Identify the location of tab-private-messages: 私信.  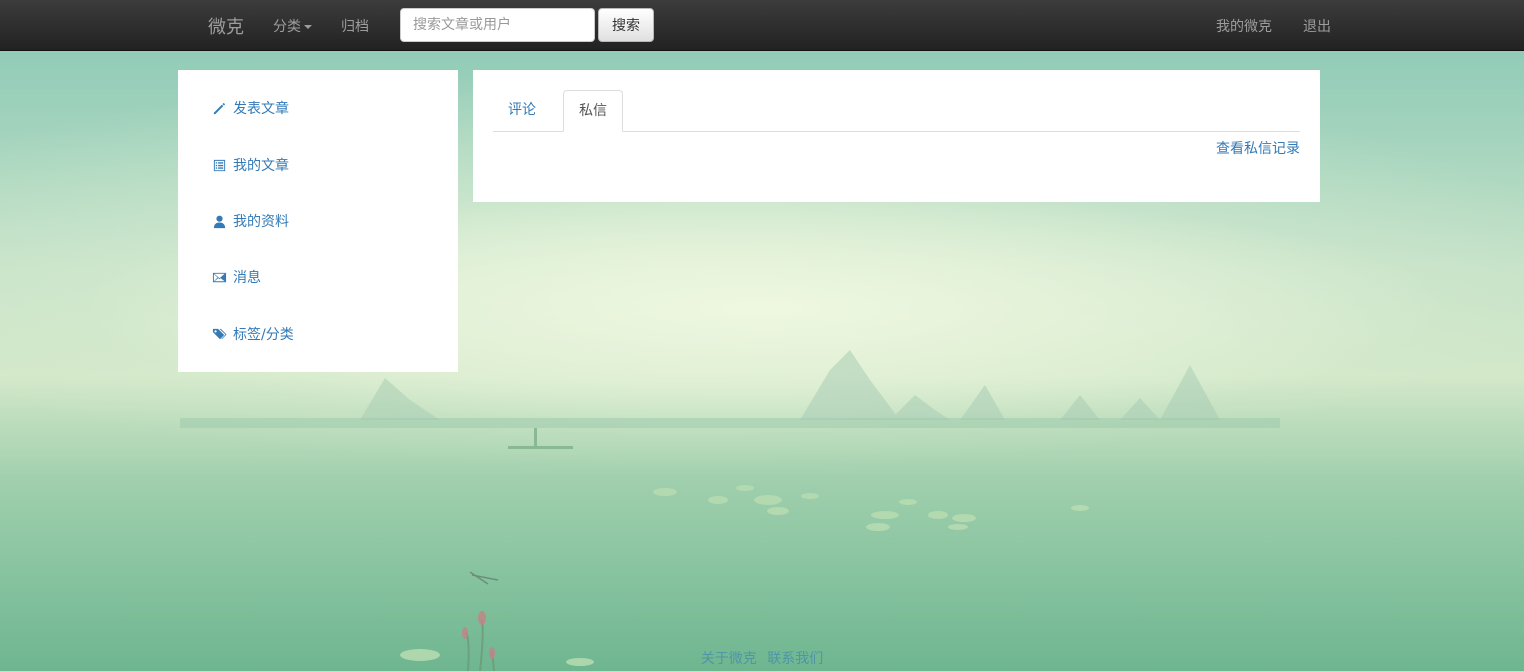
(593, 111).